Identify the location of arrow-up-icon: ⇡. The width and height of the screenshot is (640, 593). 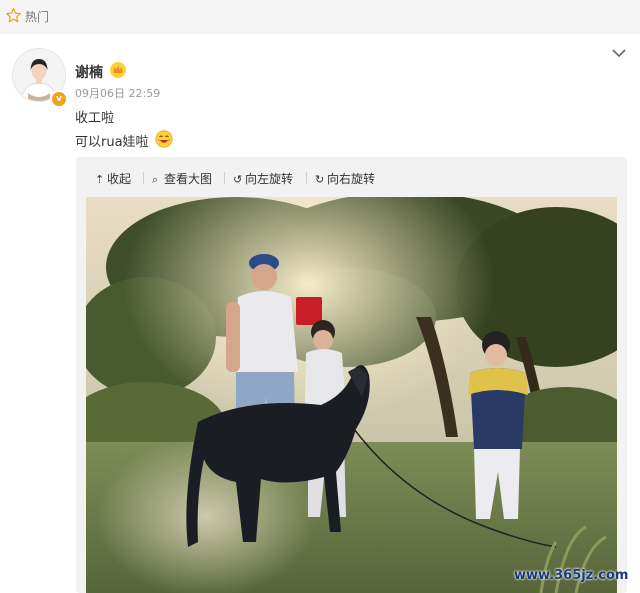
(100, 179).